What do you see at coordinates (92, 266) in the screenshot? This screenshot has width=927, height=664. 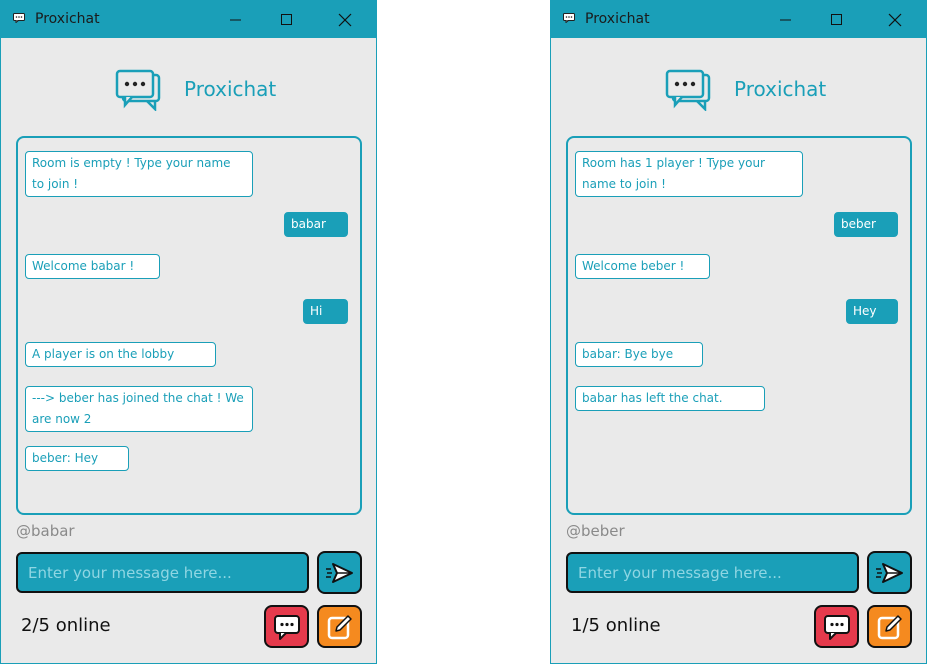 I see `message-received: Welcome babar !` at bounding box center [92, 266].